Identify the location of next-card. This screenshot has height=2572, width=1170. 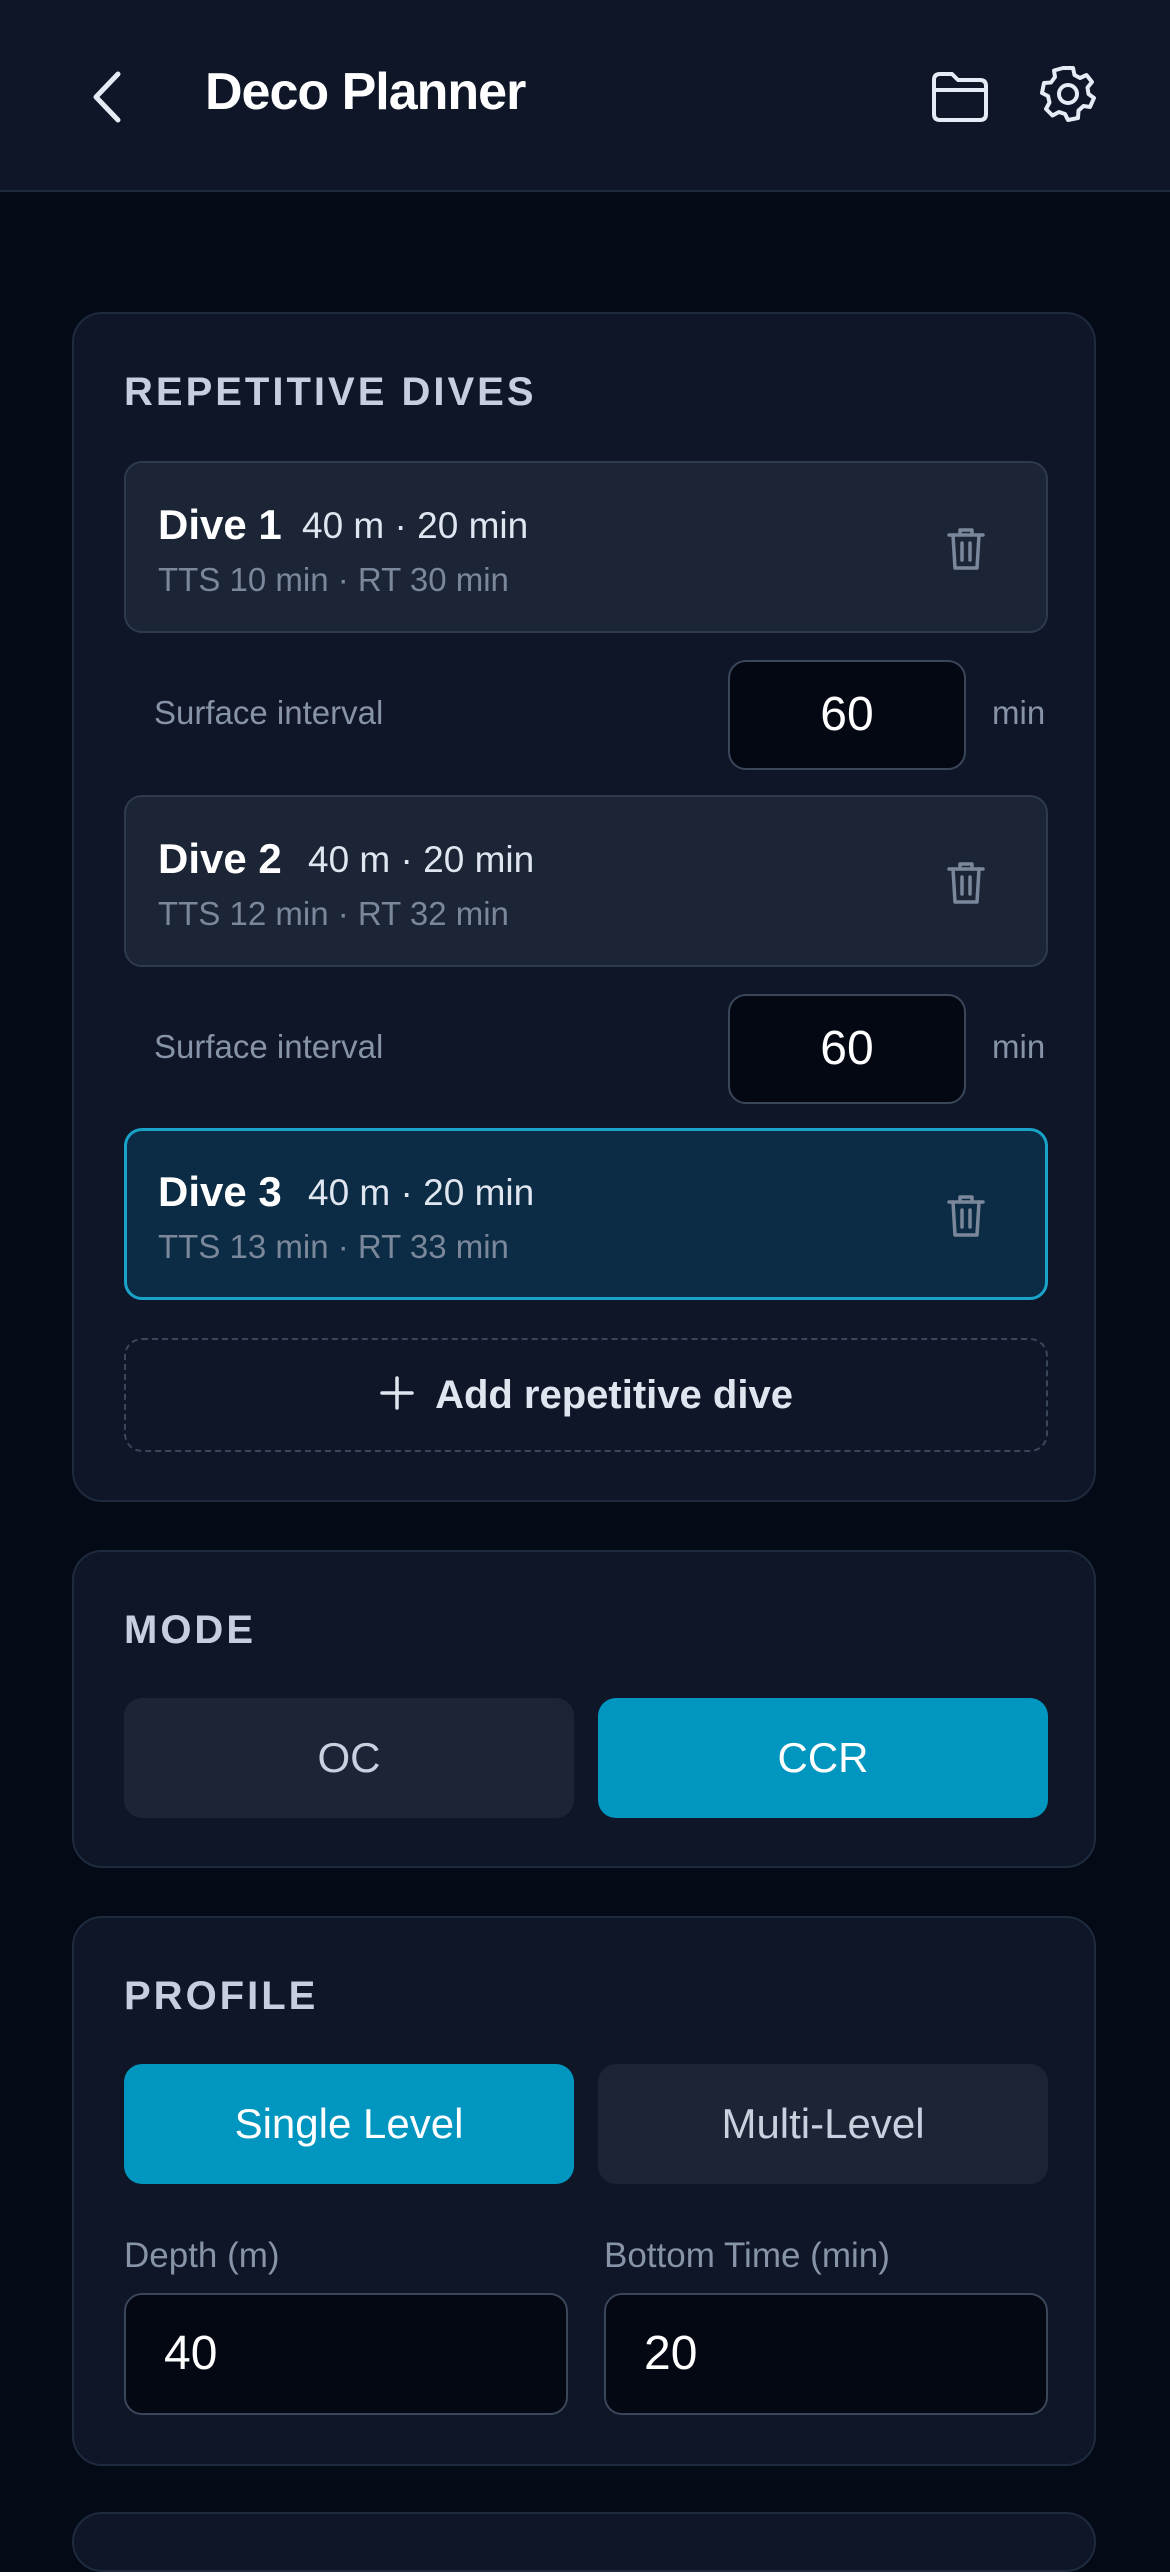
(584, 2542).